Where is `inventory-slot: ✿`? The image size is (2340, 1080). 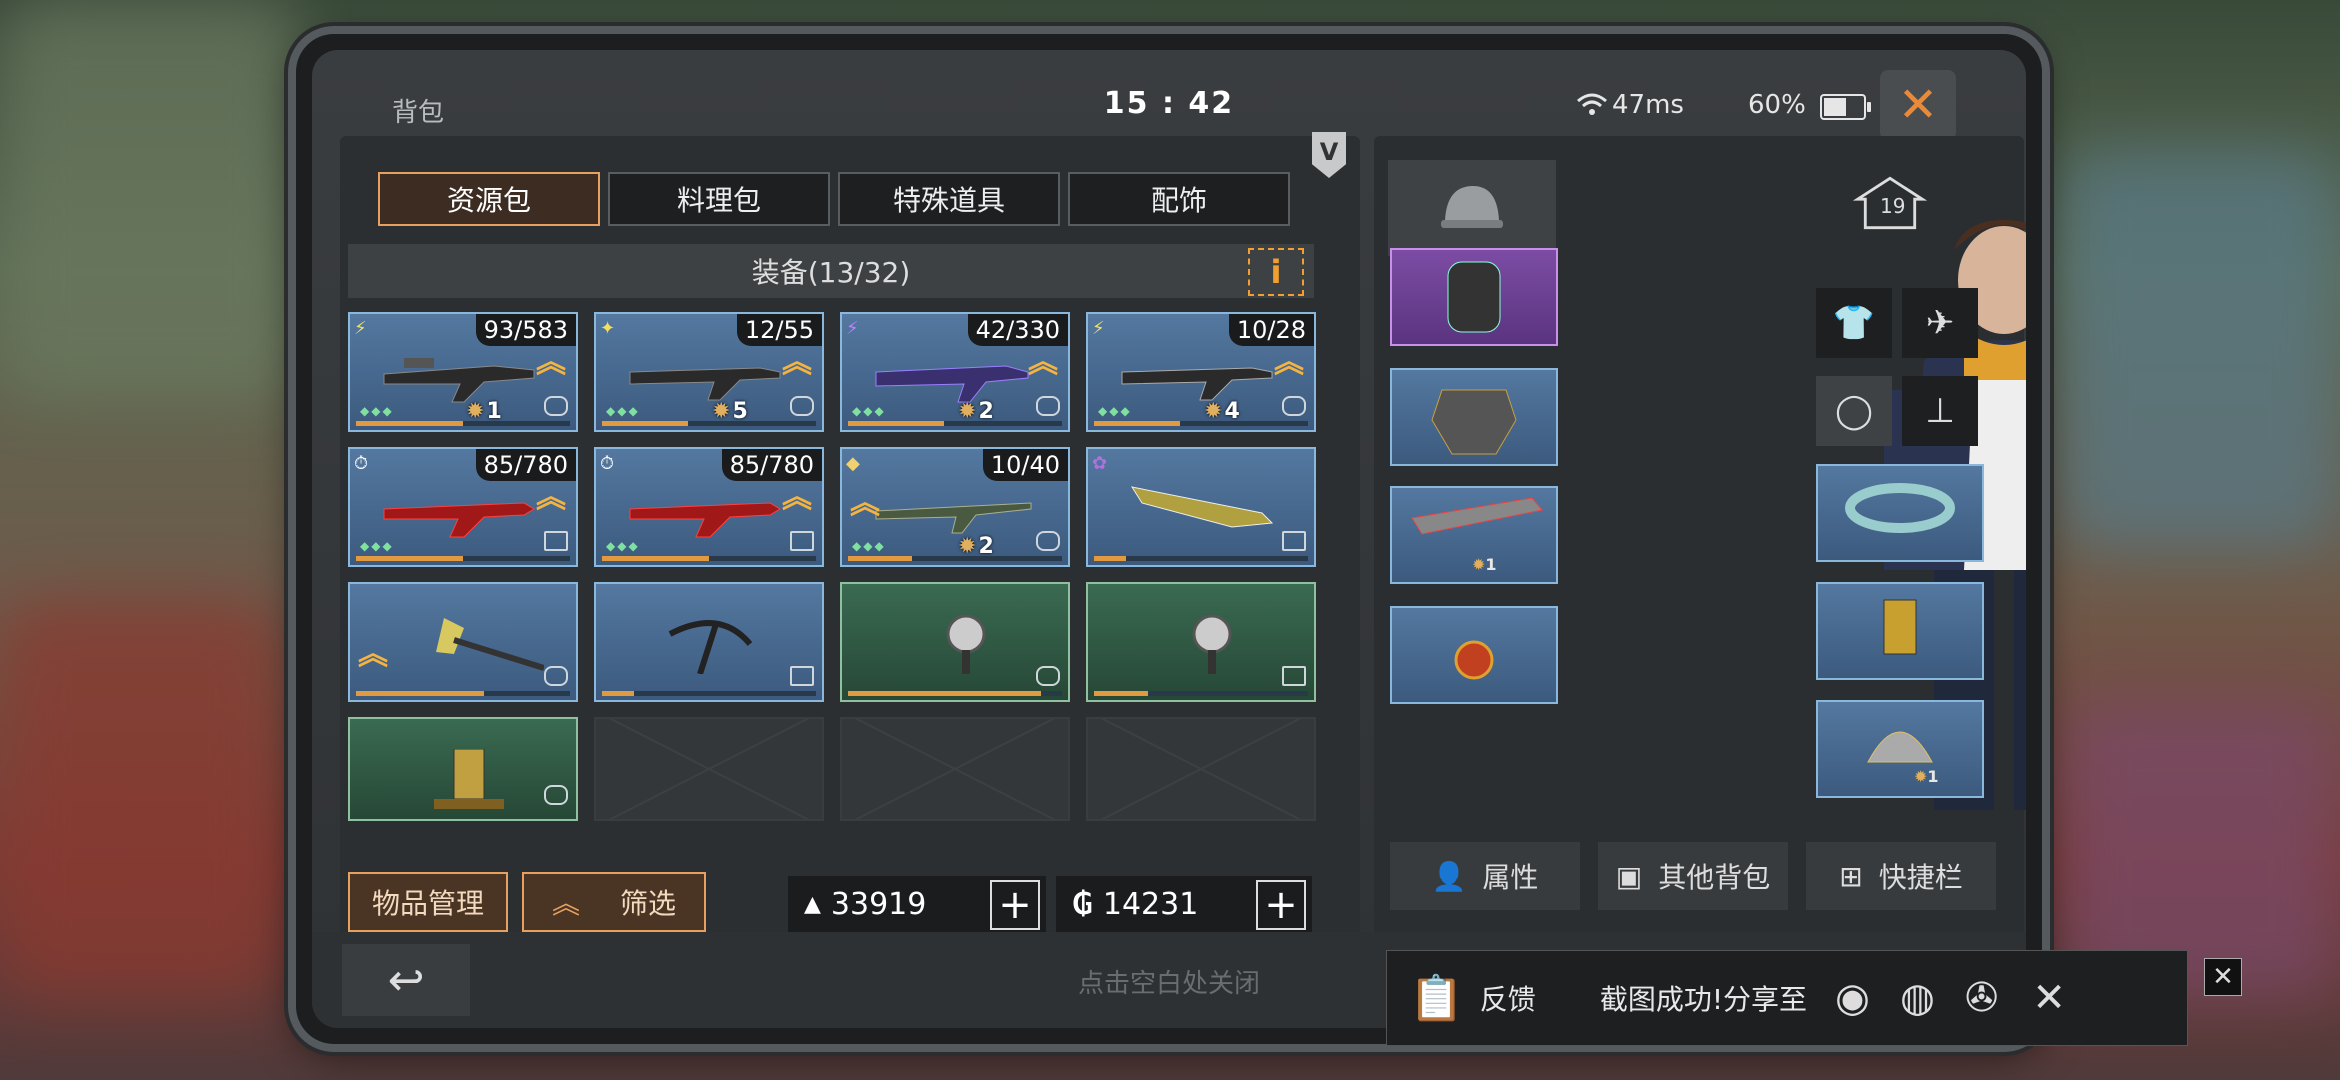
inventory-slot: ✿ is located at coordinates (1201, 507).